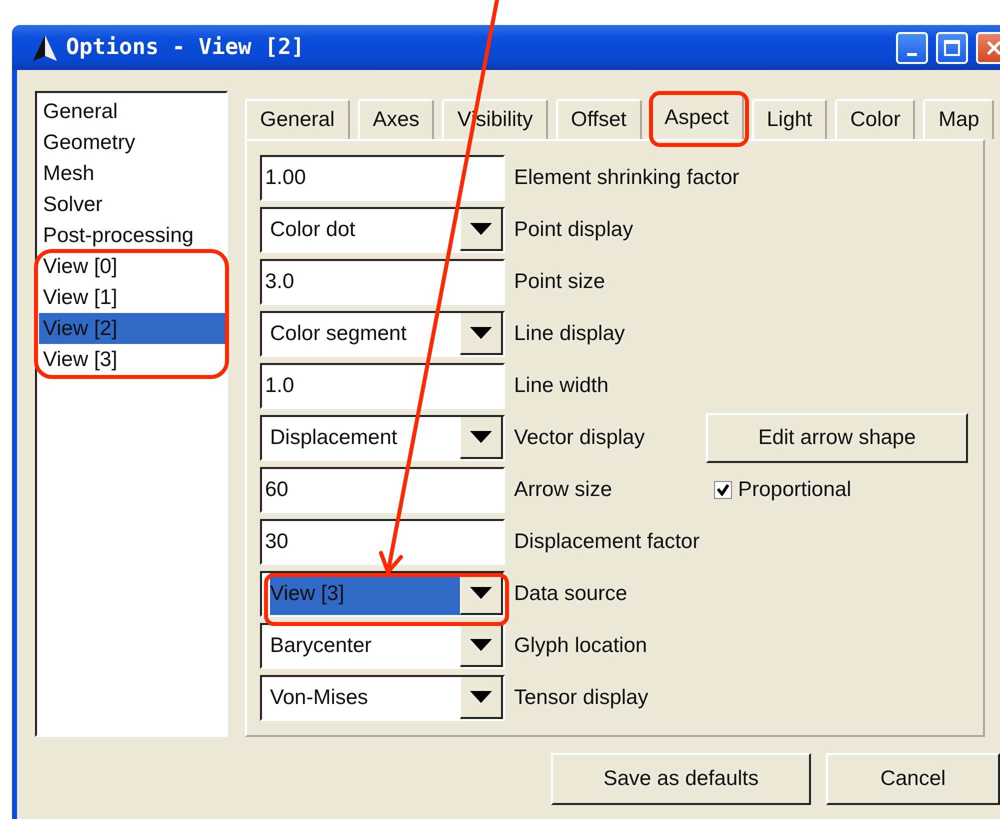  Describe the element at coordinates (132, 359) in the screenshot. I see `category-item: View [3]` at that location.